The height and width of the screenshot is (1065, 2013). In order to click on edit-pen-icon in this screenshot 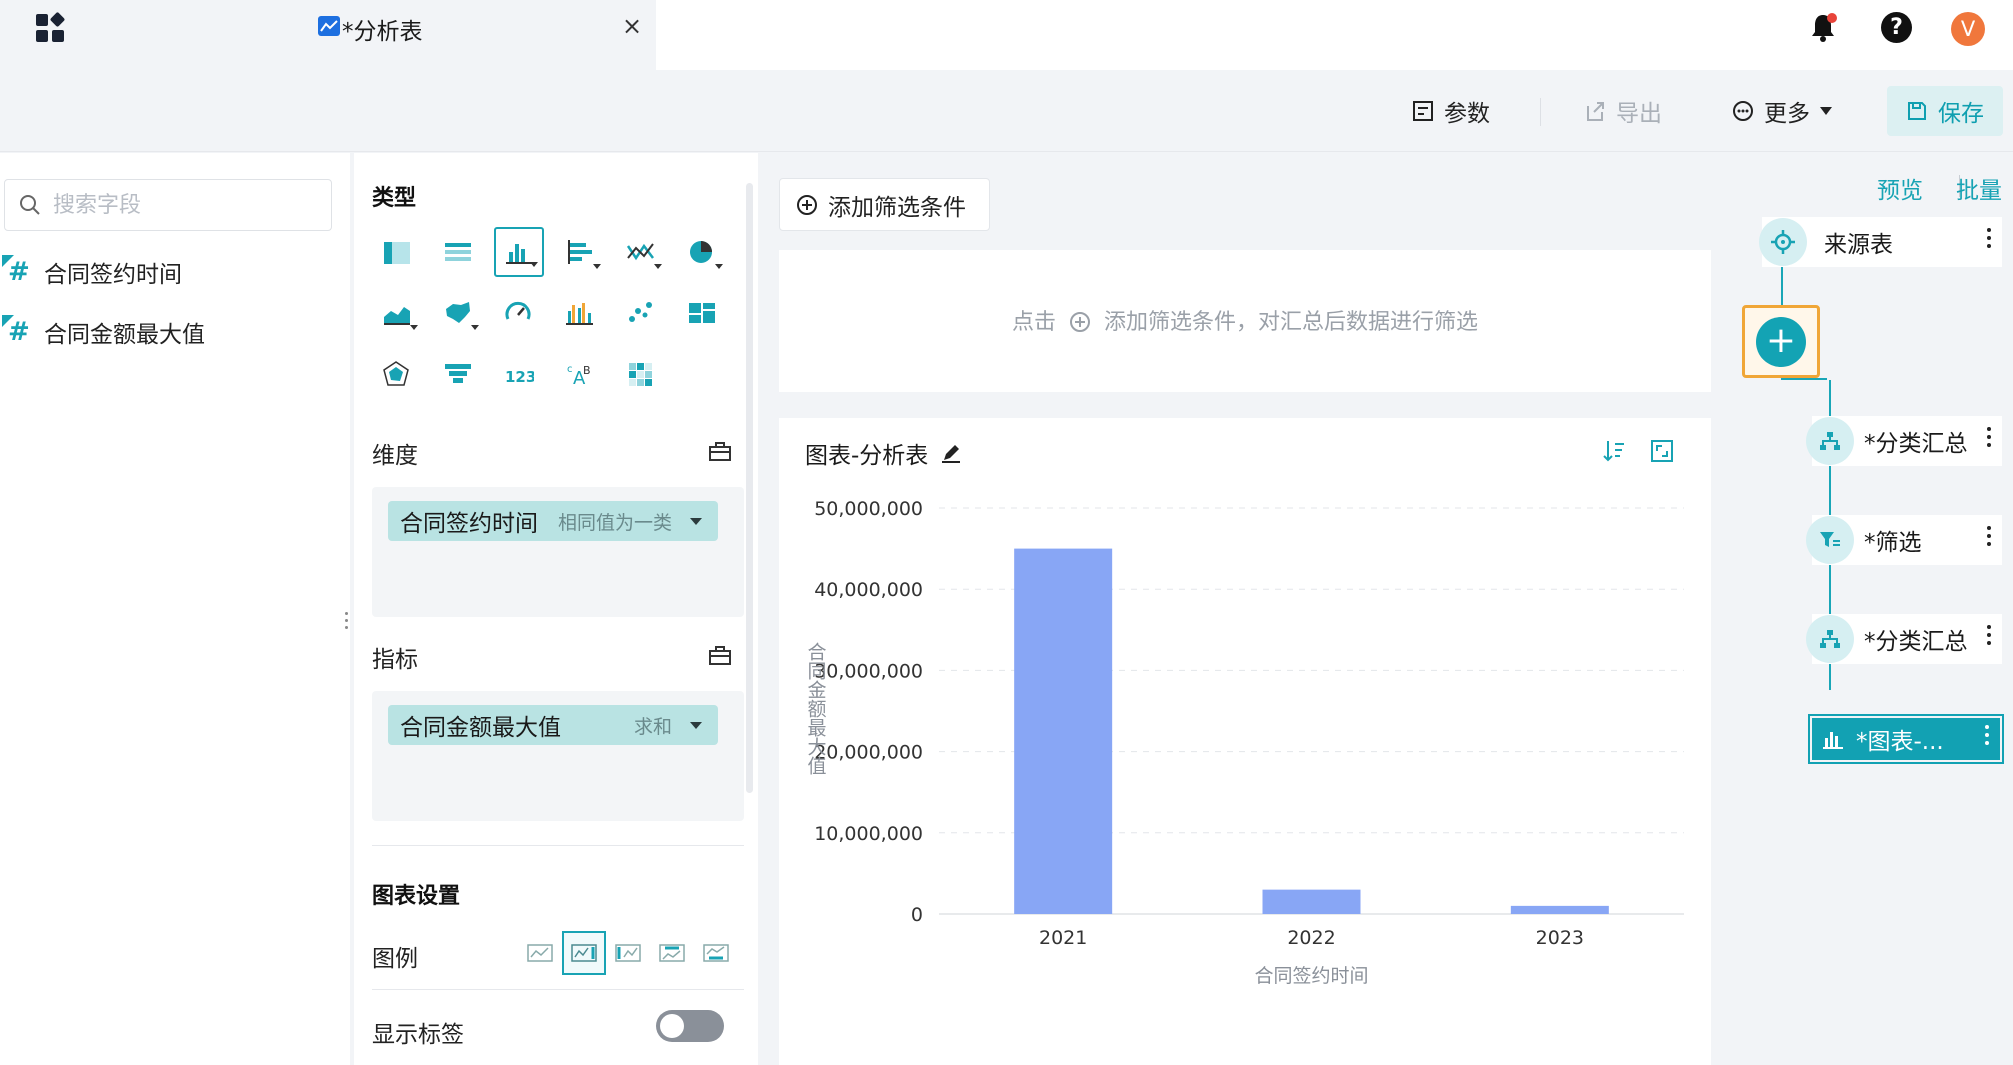, I will do `click(951, 453)`.